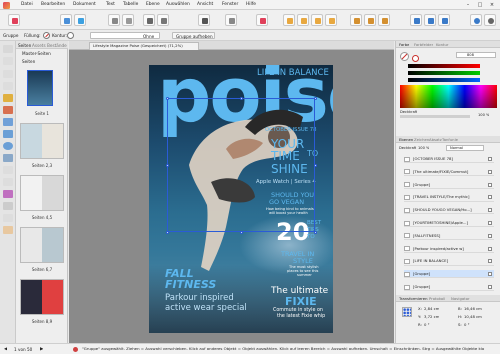 This screenshot has height=354, width=500. Describe the element at coordinates (167, 98) in the screenshot. I see `selection-handle-tl` at that location.